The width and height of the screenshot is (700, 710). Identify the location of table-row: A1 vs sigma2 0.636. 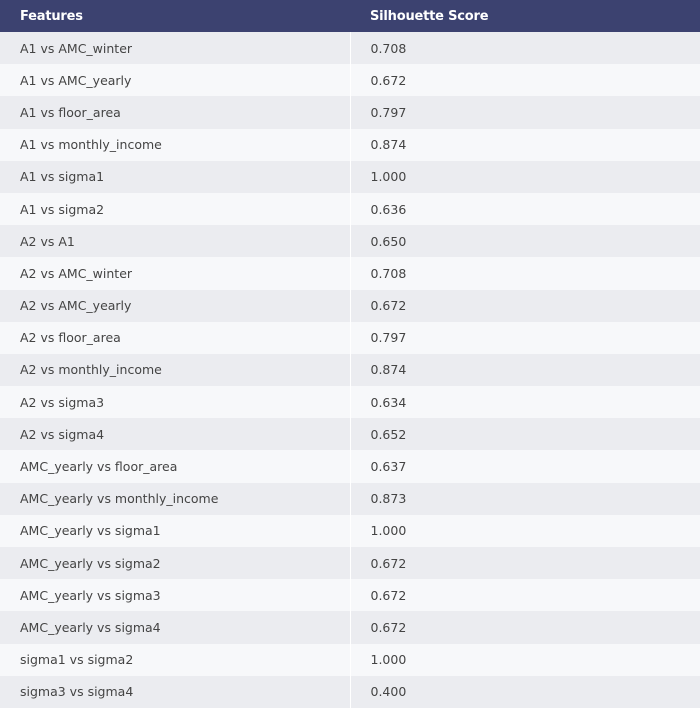
(350, 209).